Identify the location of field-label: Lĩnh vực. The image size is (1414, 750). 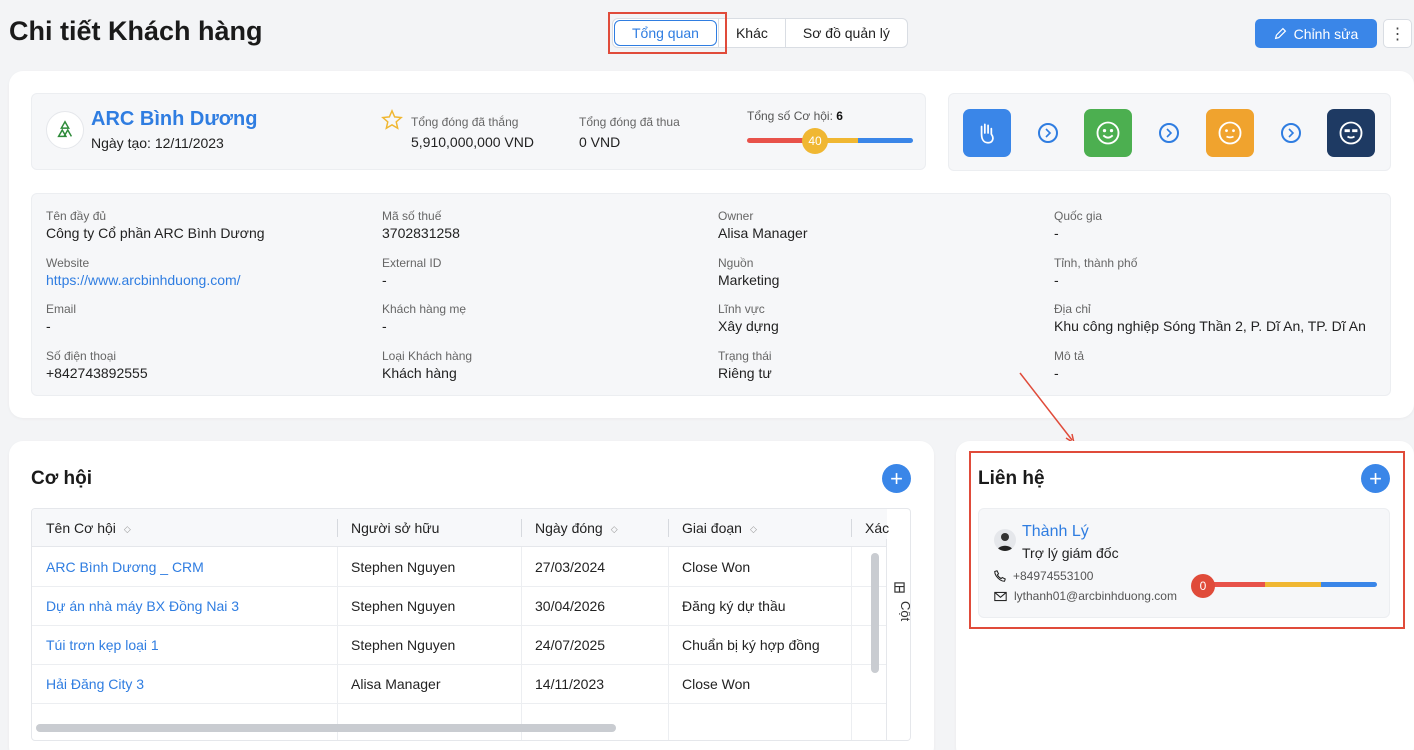
(741, 309).